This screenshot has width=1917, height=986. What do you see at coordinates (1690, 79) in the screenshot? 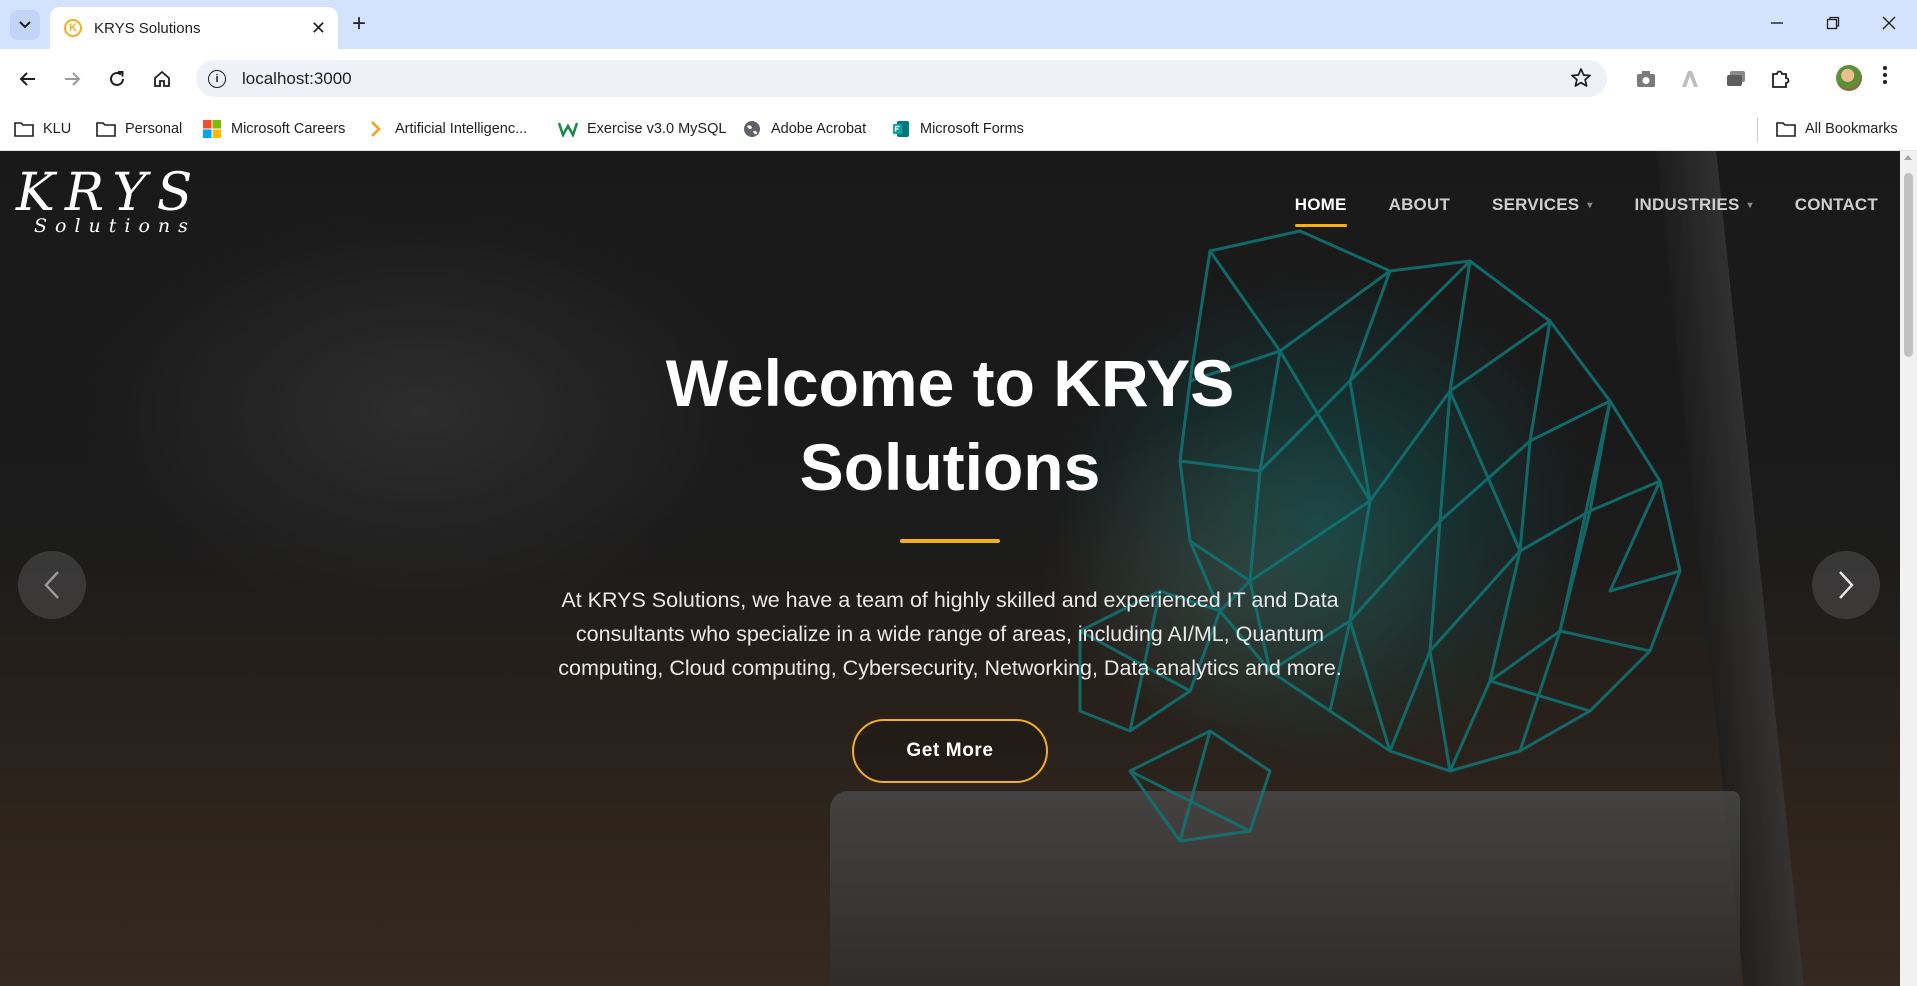
I see `extension-a-icon` at bounding box center [1690, 79].